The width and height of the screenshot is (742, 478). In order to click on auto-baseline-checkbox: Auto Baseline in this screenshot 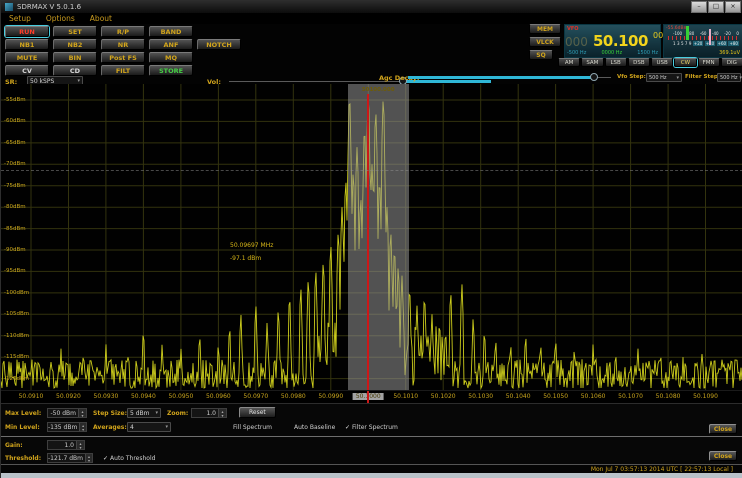, I will do `click(314, 427)`.